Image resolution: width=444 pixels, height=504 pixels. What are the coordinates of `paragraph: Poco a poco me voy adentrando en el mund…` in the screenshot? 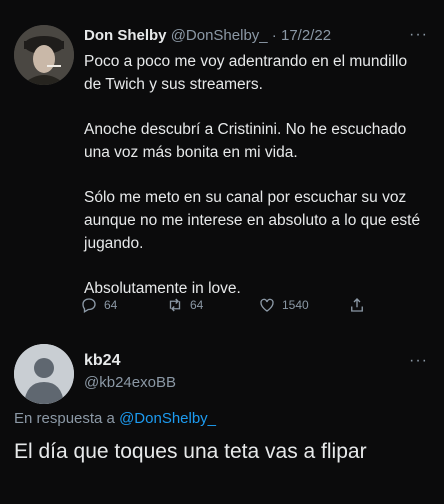 It's located at (246, 73).